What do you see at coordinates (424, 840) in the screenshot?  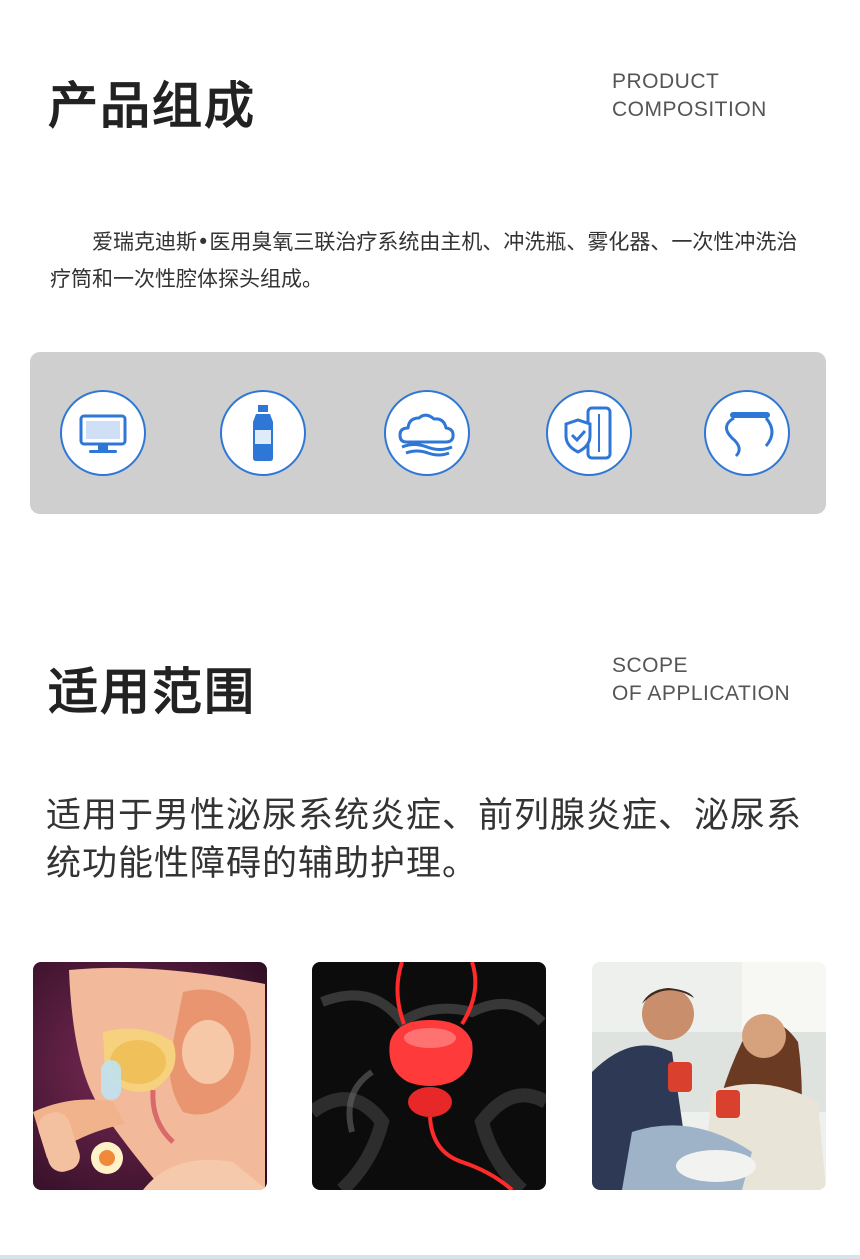 I see `scope-description: 适用于男性泌尿系统炎症、前列腺炎症、泌尿系统功能性障碍的辅助护理。` at bounding box center [424, 840].